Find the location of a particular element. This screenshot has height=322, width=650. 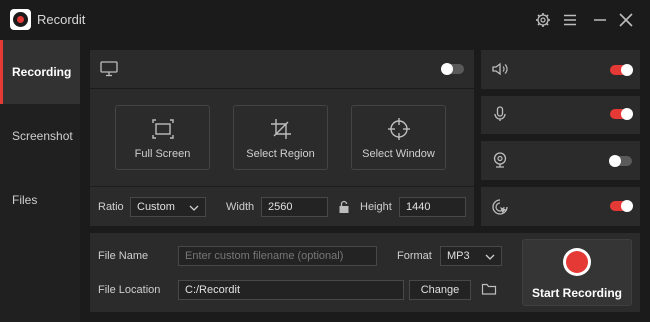

sidebar: Recording Screenshot Files is located at coordinates (40, 181).